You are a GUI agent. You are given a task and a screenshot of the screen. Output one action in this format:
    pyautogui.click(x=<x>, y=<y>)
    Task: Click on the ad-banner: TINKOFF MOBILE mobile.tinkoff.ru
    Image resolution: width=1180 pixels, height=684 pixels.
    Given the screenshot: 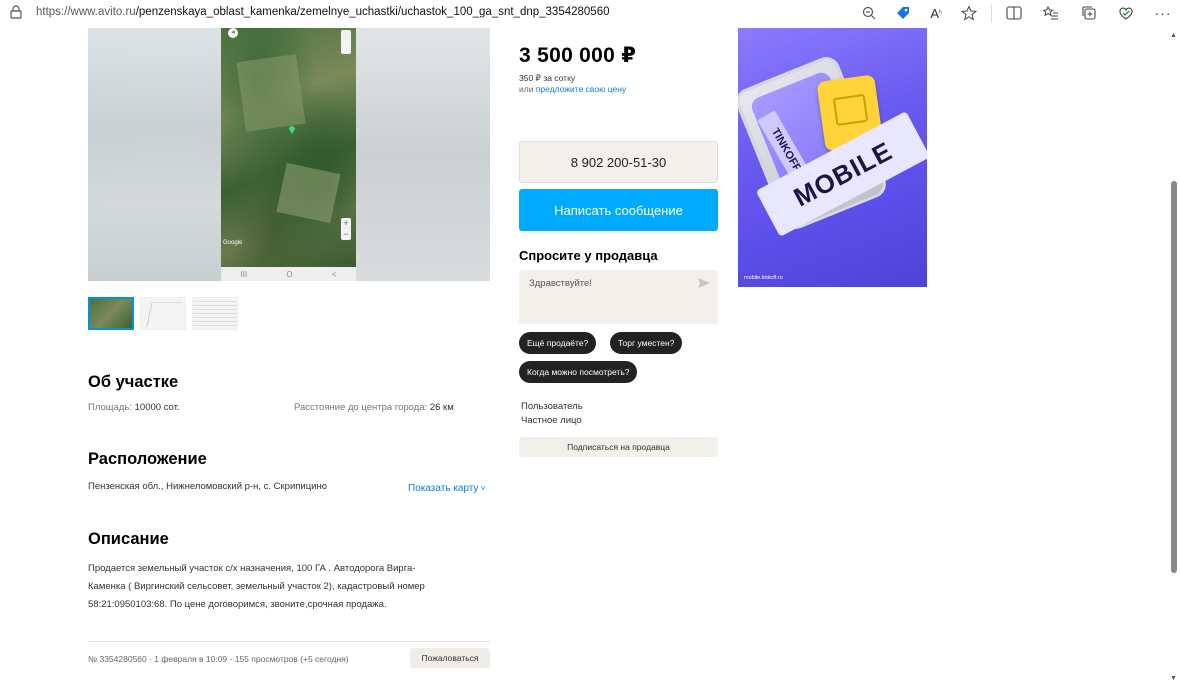 What is the action you would take?
    pyautogui.click(x=832, y=157)
    